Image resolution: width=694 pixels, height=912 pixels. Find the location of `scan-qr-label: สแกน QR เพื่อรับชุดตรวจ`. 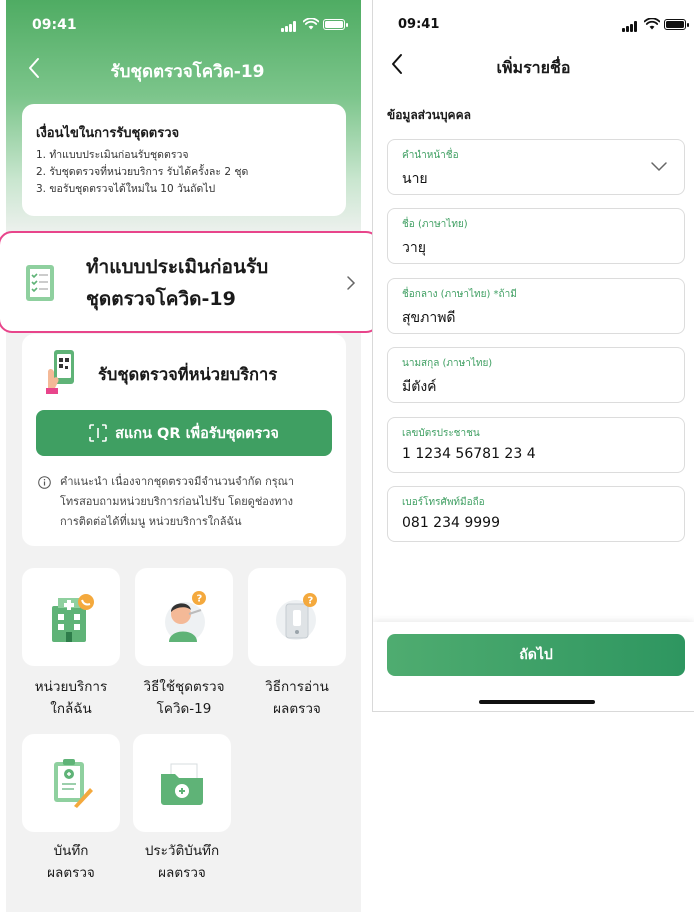

scan-qr-label: สแกน QR เพื่อรับชุดตรวจ is located at coordinates (197, 433).